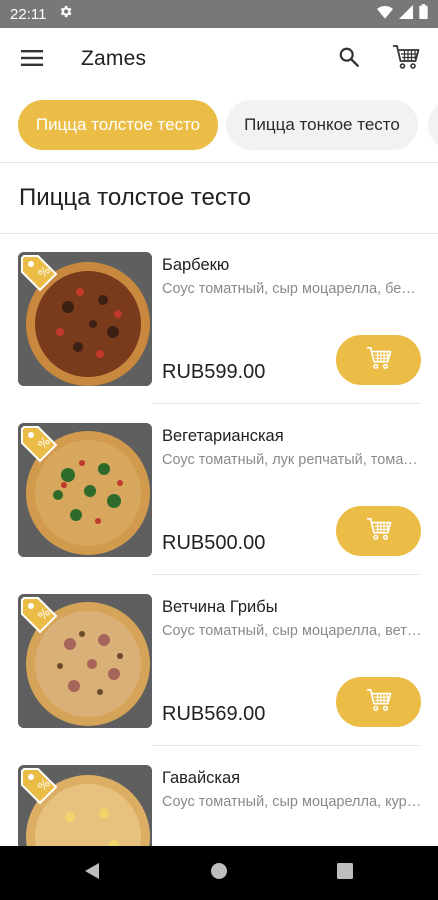  What do you see at coordinates (114, 58) in the screenshot?
I see `app-title: Zames` at bounding box center [114, 58].